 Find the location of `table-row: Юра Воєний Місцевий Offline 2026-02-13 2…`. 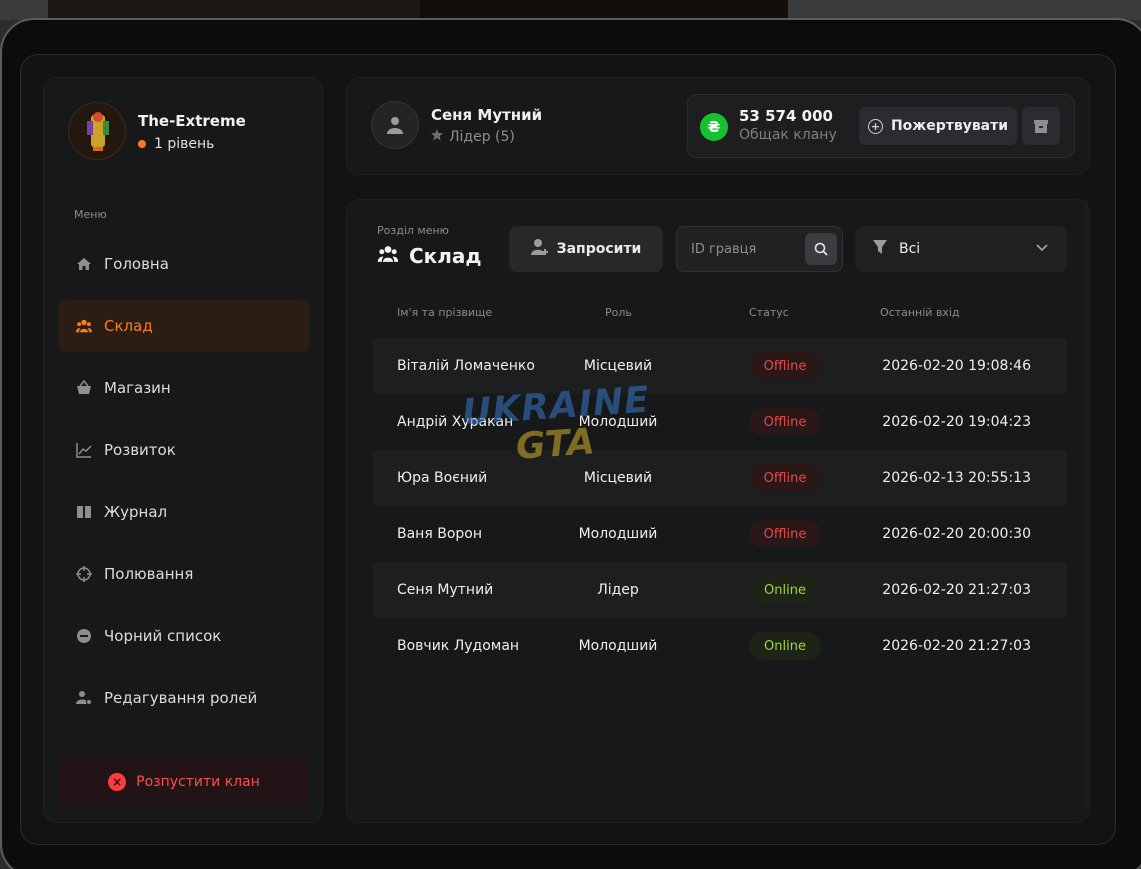

table-row: Юра Воєний Місцевий Offline 2026-02-13 2… is located at coordinates (720, 478).